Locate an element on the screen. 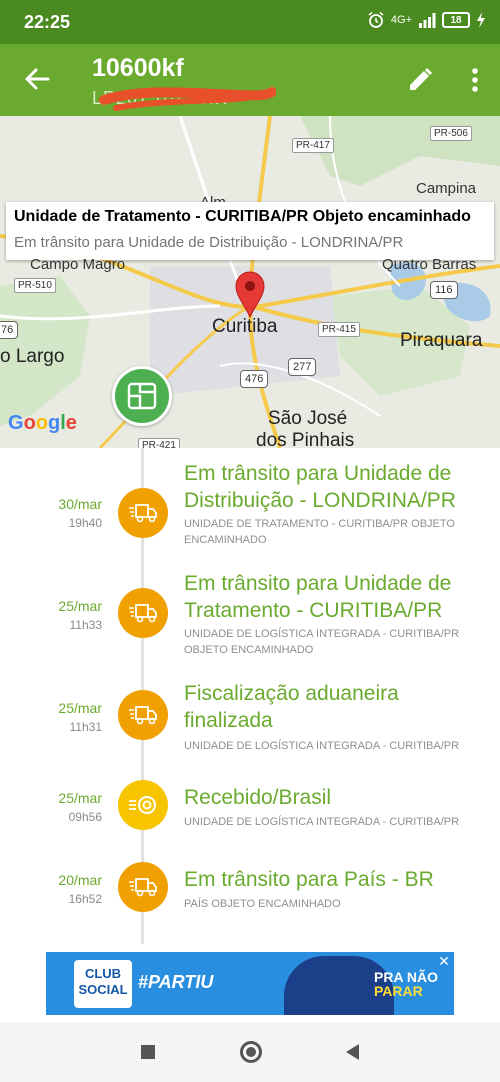 The height and width of the screenshot is (1082, 500). road-shield-476: 476 is located at coordinates (254, 379).